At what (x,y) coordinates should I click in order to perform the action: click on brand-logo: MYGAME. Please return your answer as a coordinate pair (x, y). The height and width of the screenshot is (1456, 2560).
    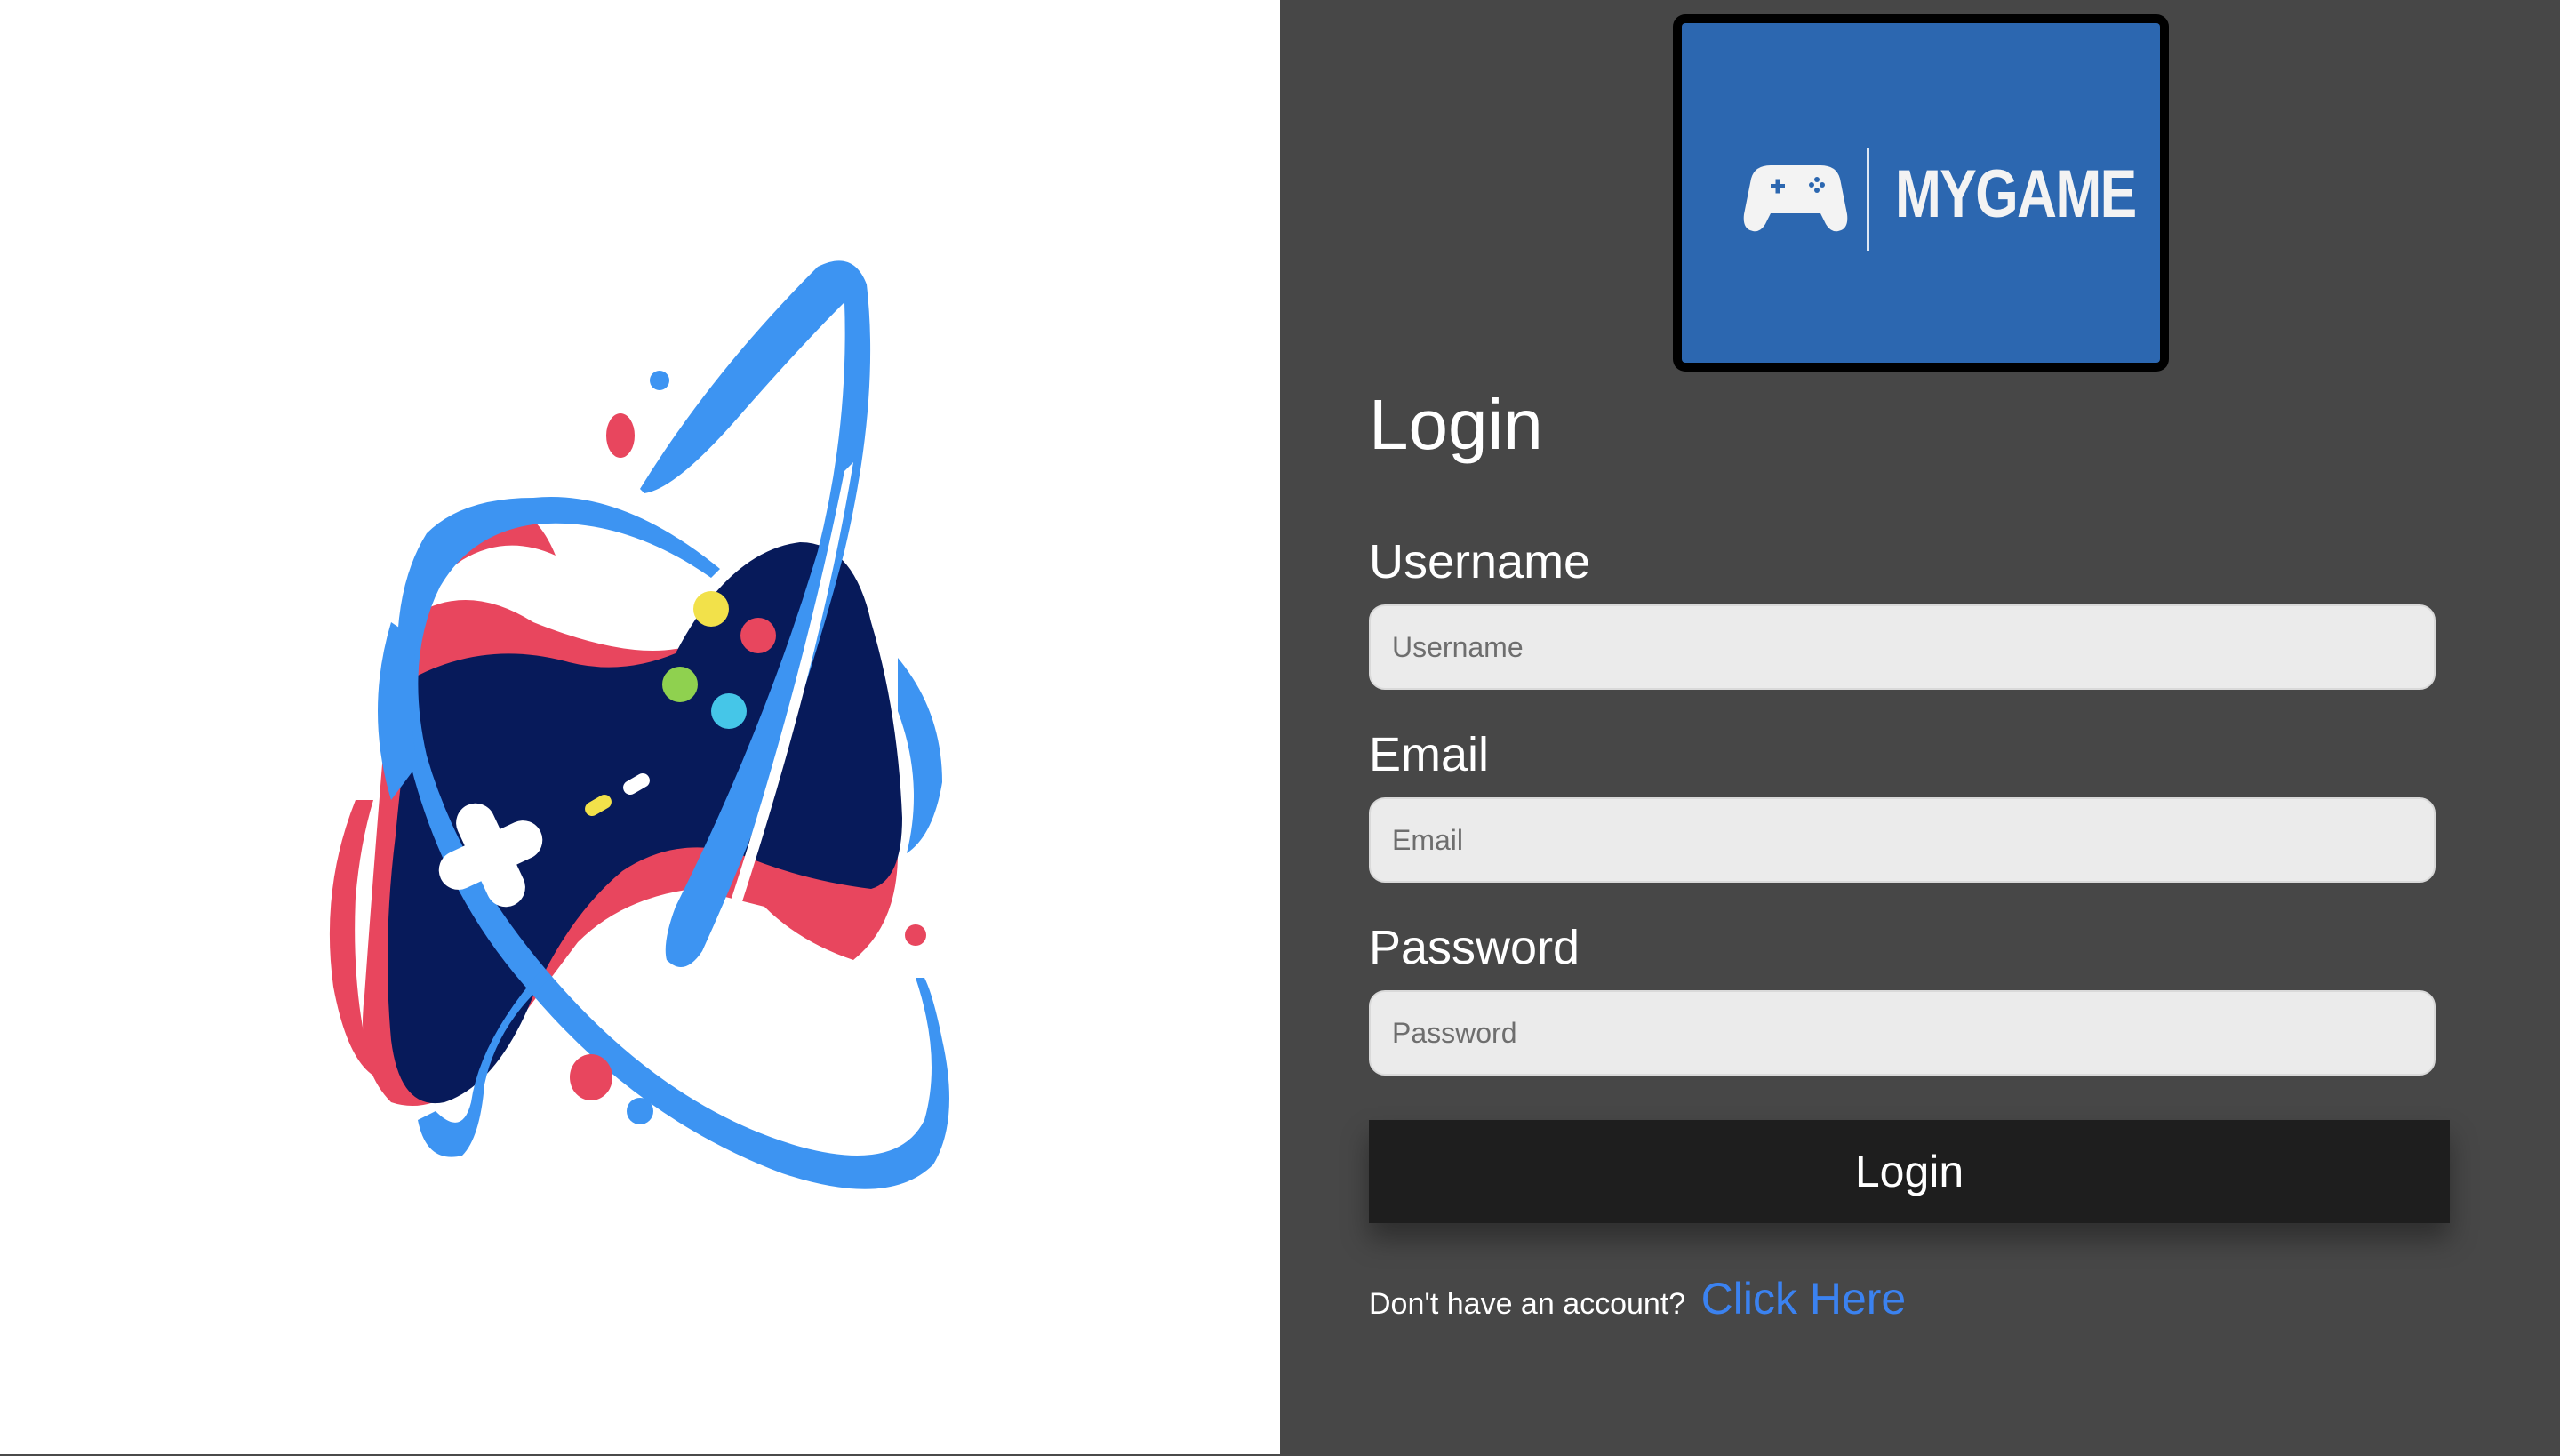
    Looking at the image, I should click on (1921, 193).